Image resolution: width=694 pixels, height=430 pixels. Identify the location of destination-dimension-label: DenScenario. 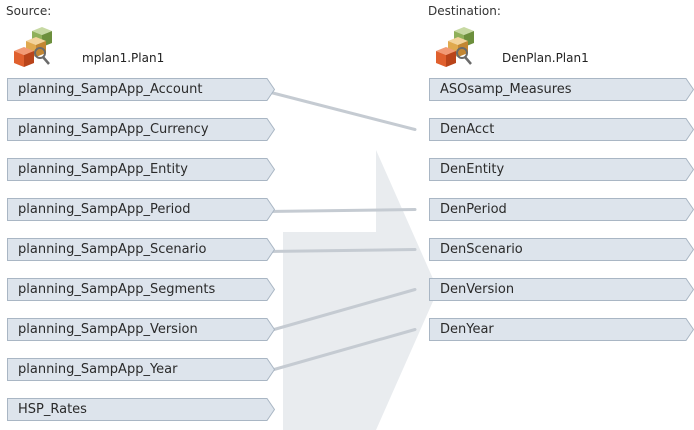
(481, 249).